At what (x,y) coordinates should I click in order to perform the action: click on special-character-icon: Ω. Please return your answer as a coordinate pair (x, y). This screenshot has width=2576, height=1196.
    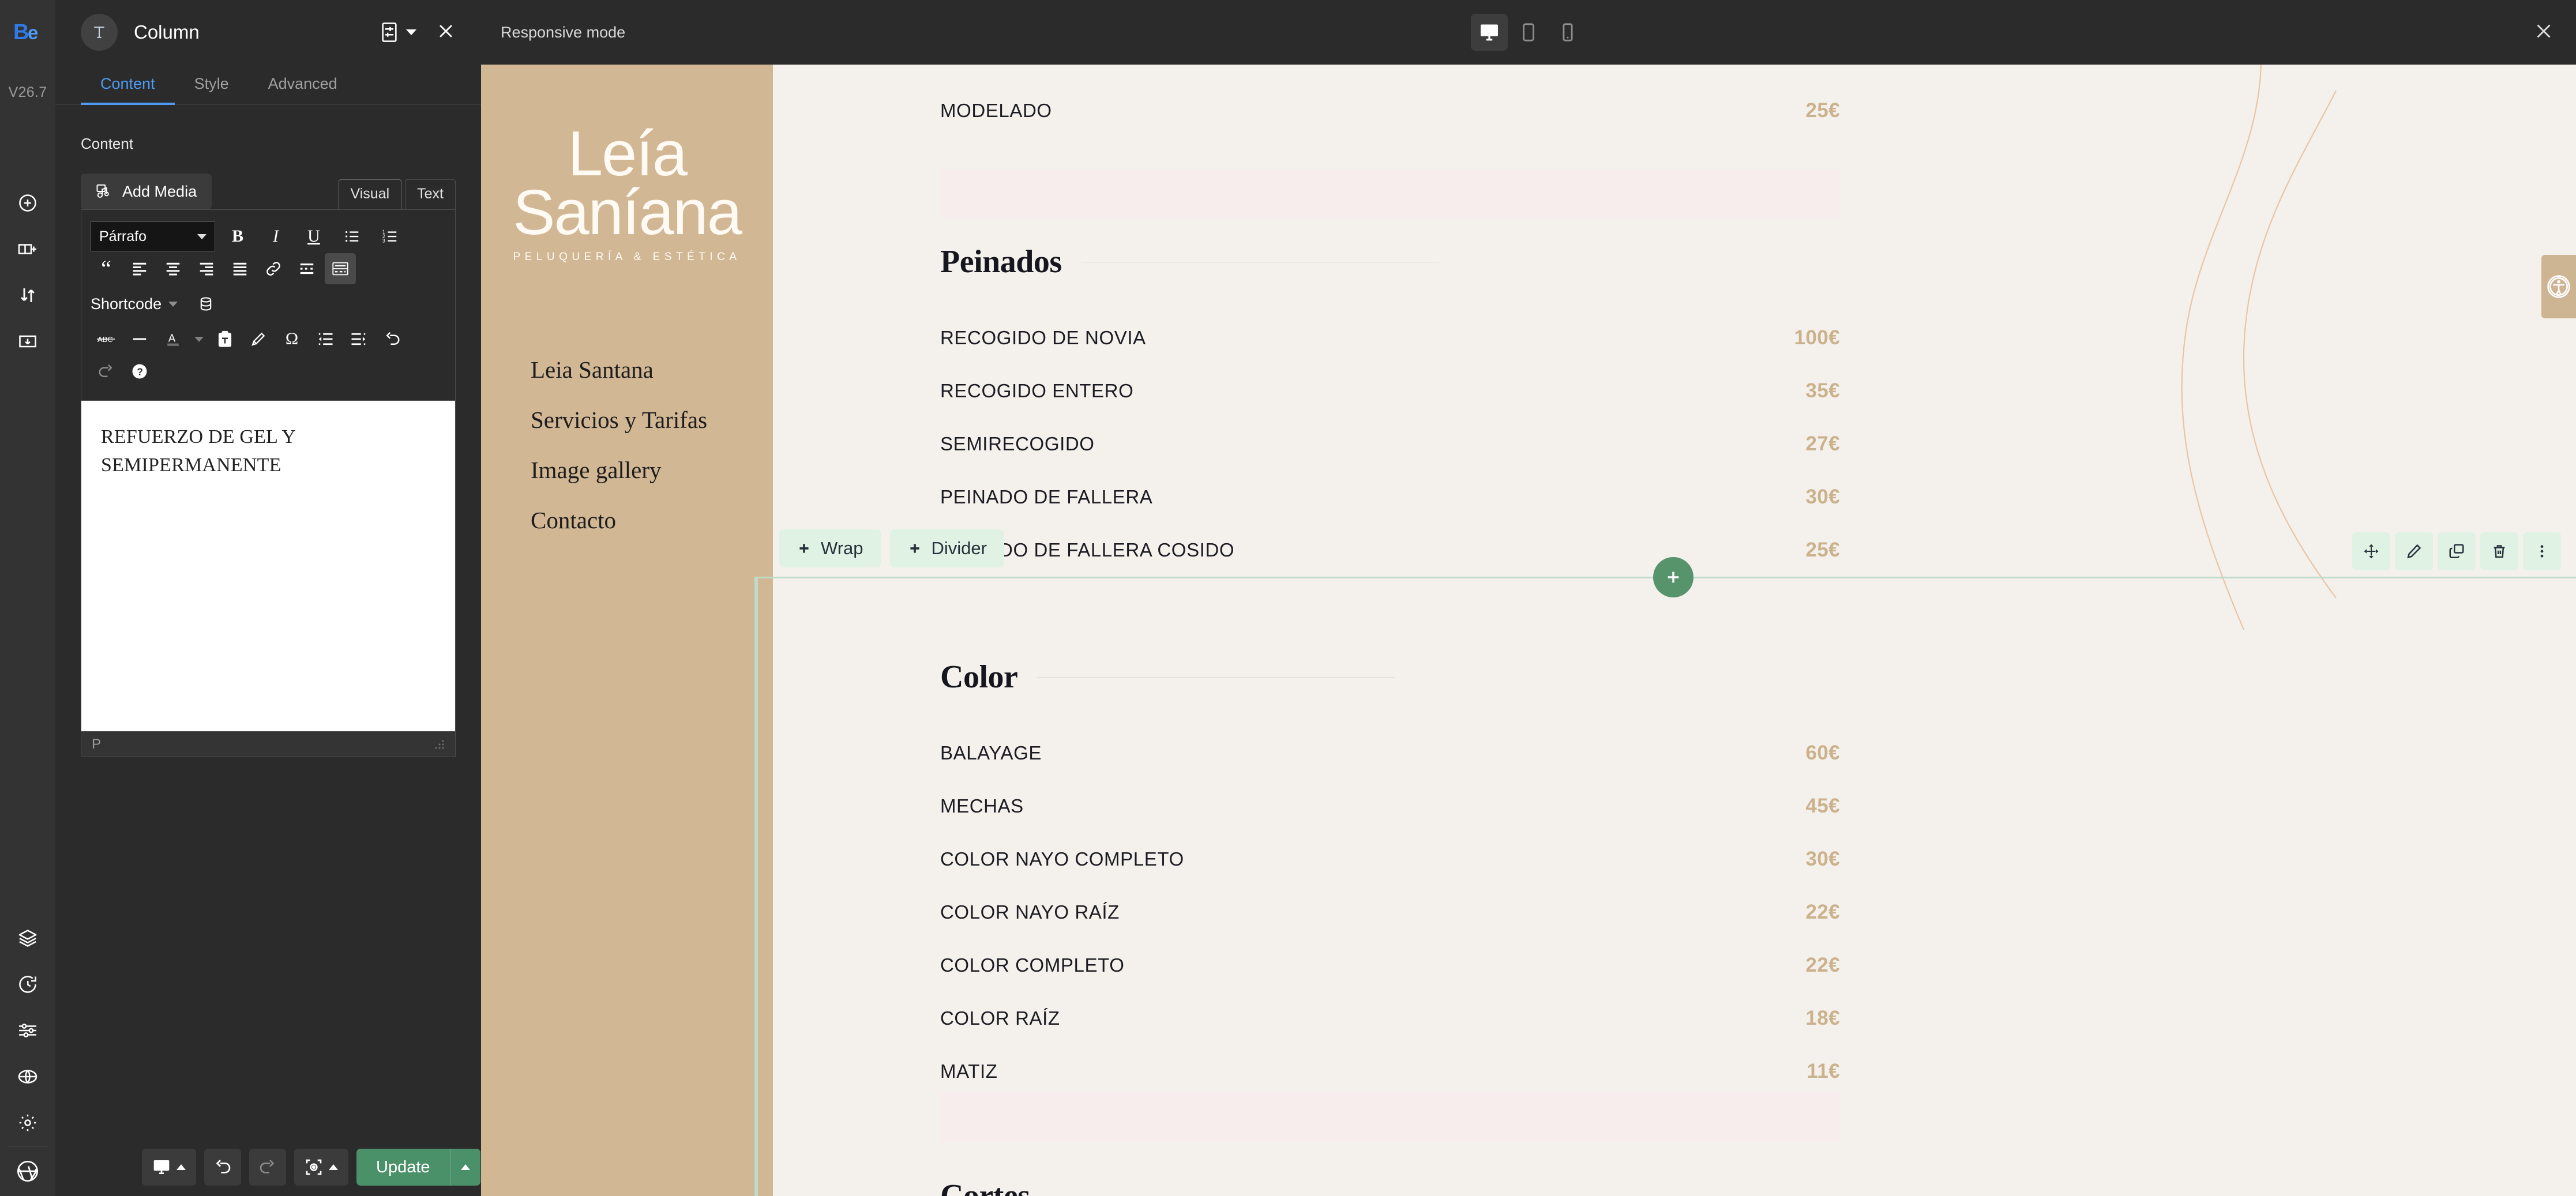
    Looking at the image, I should click on (291, 339).